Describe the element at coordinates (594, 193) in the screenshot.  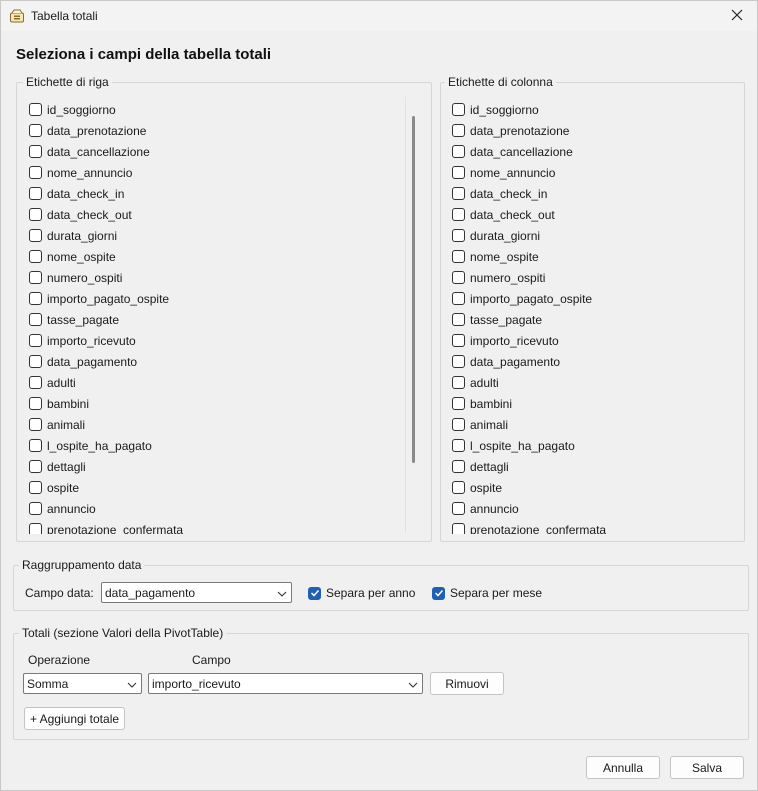
I see `column-label-item: data_check_in` at that location.